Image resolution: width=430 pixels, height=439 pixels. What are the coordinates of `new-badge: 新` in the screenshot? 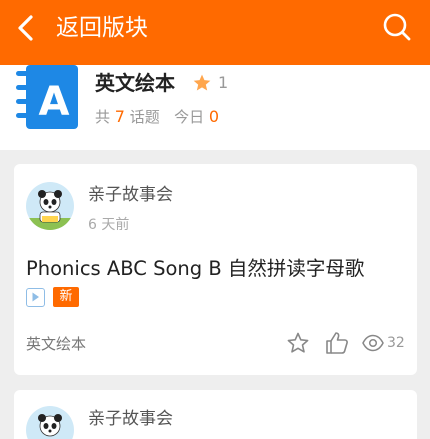 It's located at (66, 297).